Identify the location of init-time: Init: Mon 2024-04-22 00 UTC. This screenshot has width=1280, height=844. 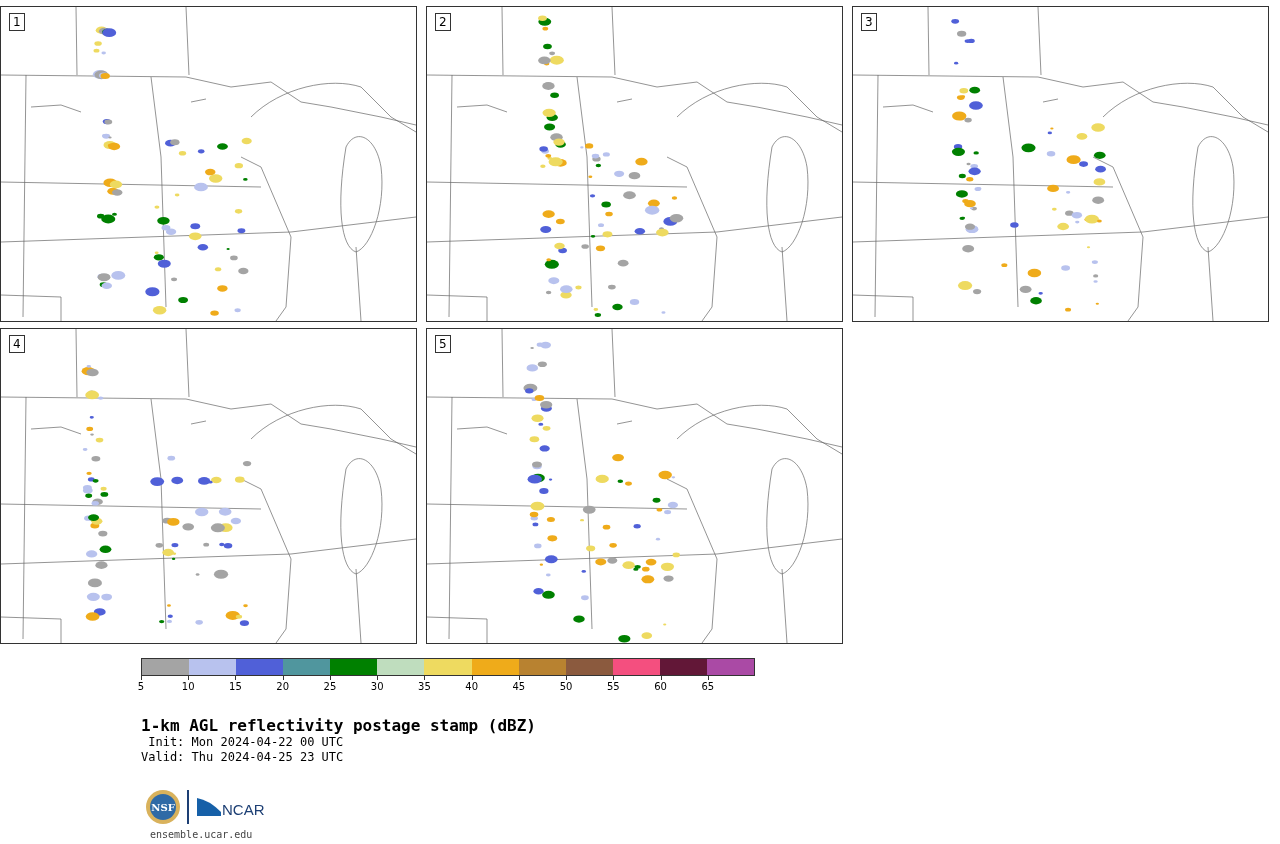
(246, 742).